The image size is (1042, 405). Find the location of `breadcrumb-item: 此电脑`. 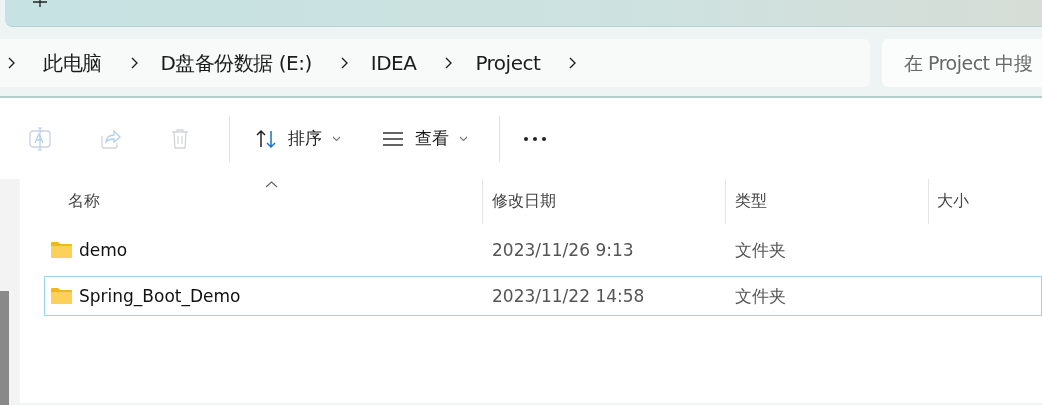

breadcrumb-item: 此电脑 is located at coordinates (72, 63).